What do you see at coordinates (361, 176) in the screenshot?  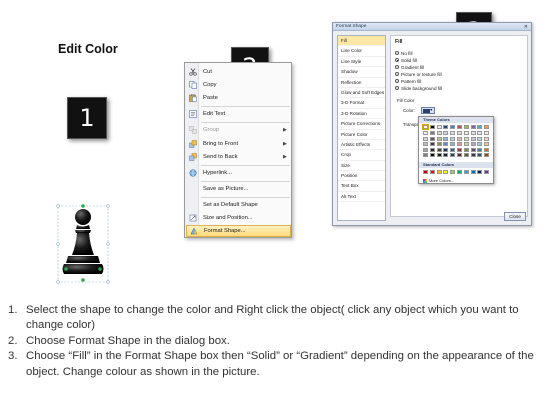 I see `category-position: Position` at bounding box center [361, 176].